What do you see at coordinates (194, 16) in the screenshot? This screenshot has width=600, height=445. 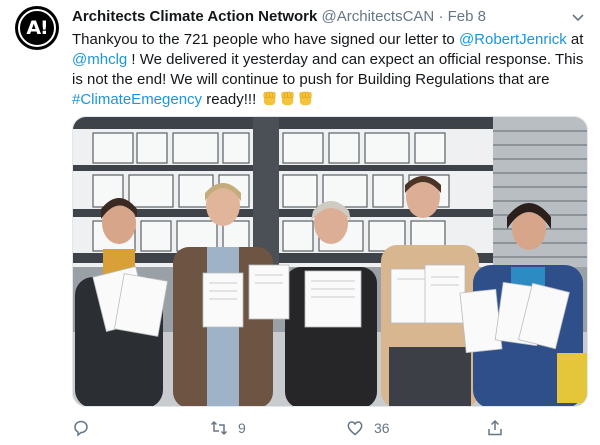 I see `author-name: Architects Climate Action Network` at bounding box center [194, 16].